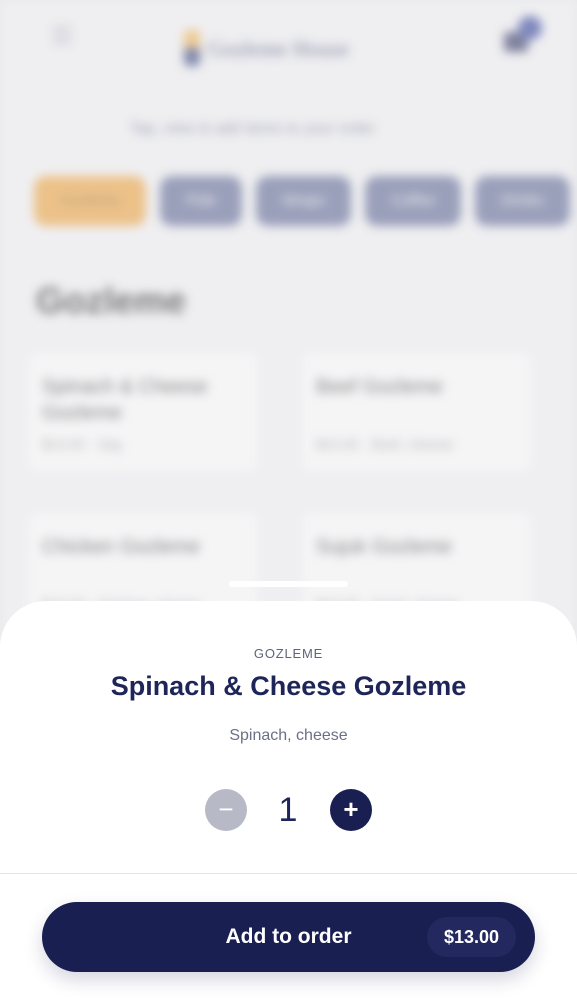 This screenshot has height=1000, width=577. Describe the element at coordinates (111, 300) in the screenshot. I see `section-title: Gozleme` at that location.